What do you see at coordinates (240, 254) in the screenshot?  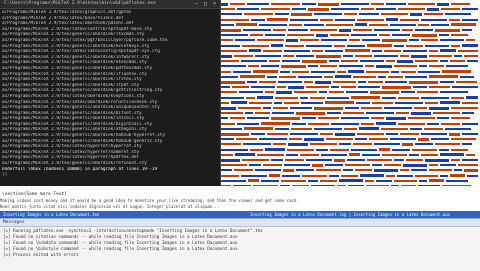 I see `message-line: [=] Process exited with errors` at bounding box center [240, 254].